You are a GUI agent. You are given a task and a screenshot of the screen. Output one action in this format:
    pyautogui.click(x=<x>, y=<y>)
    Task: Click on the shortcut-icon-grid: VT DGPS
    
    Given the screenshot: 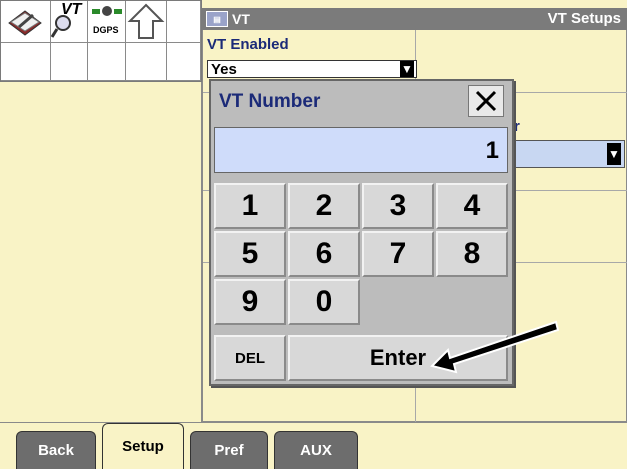 What is the action you would take?
    pyautogui.click(x=101, y=41)
    